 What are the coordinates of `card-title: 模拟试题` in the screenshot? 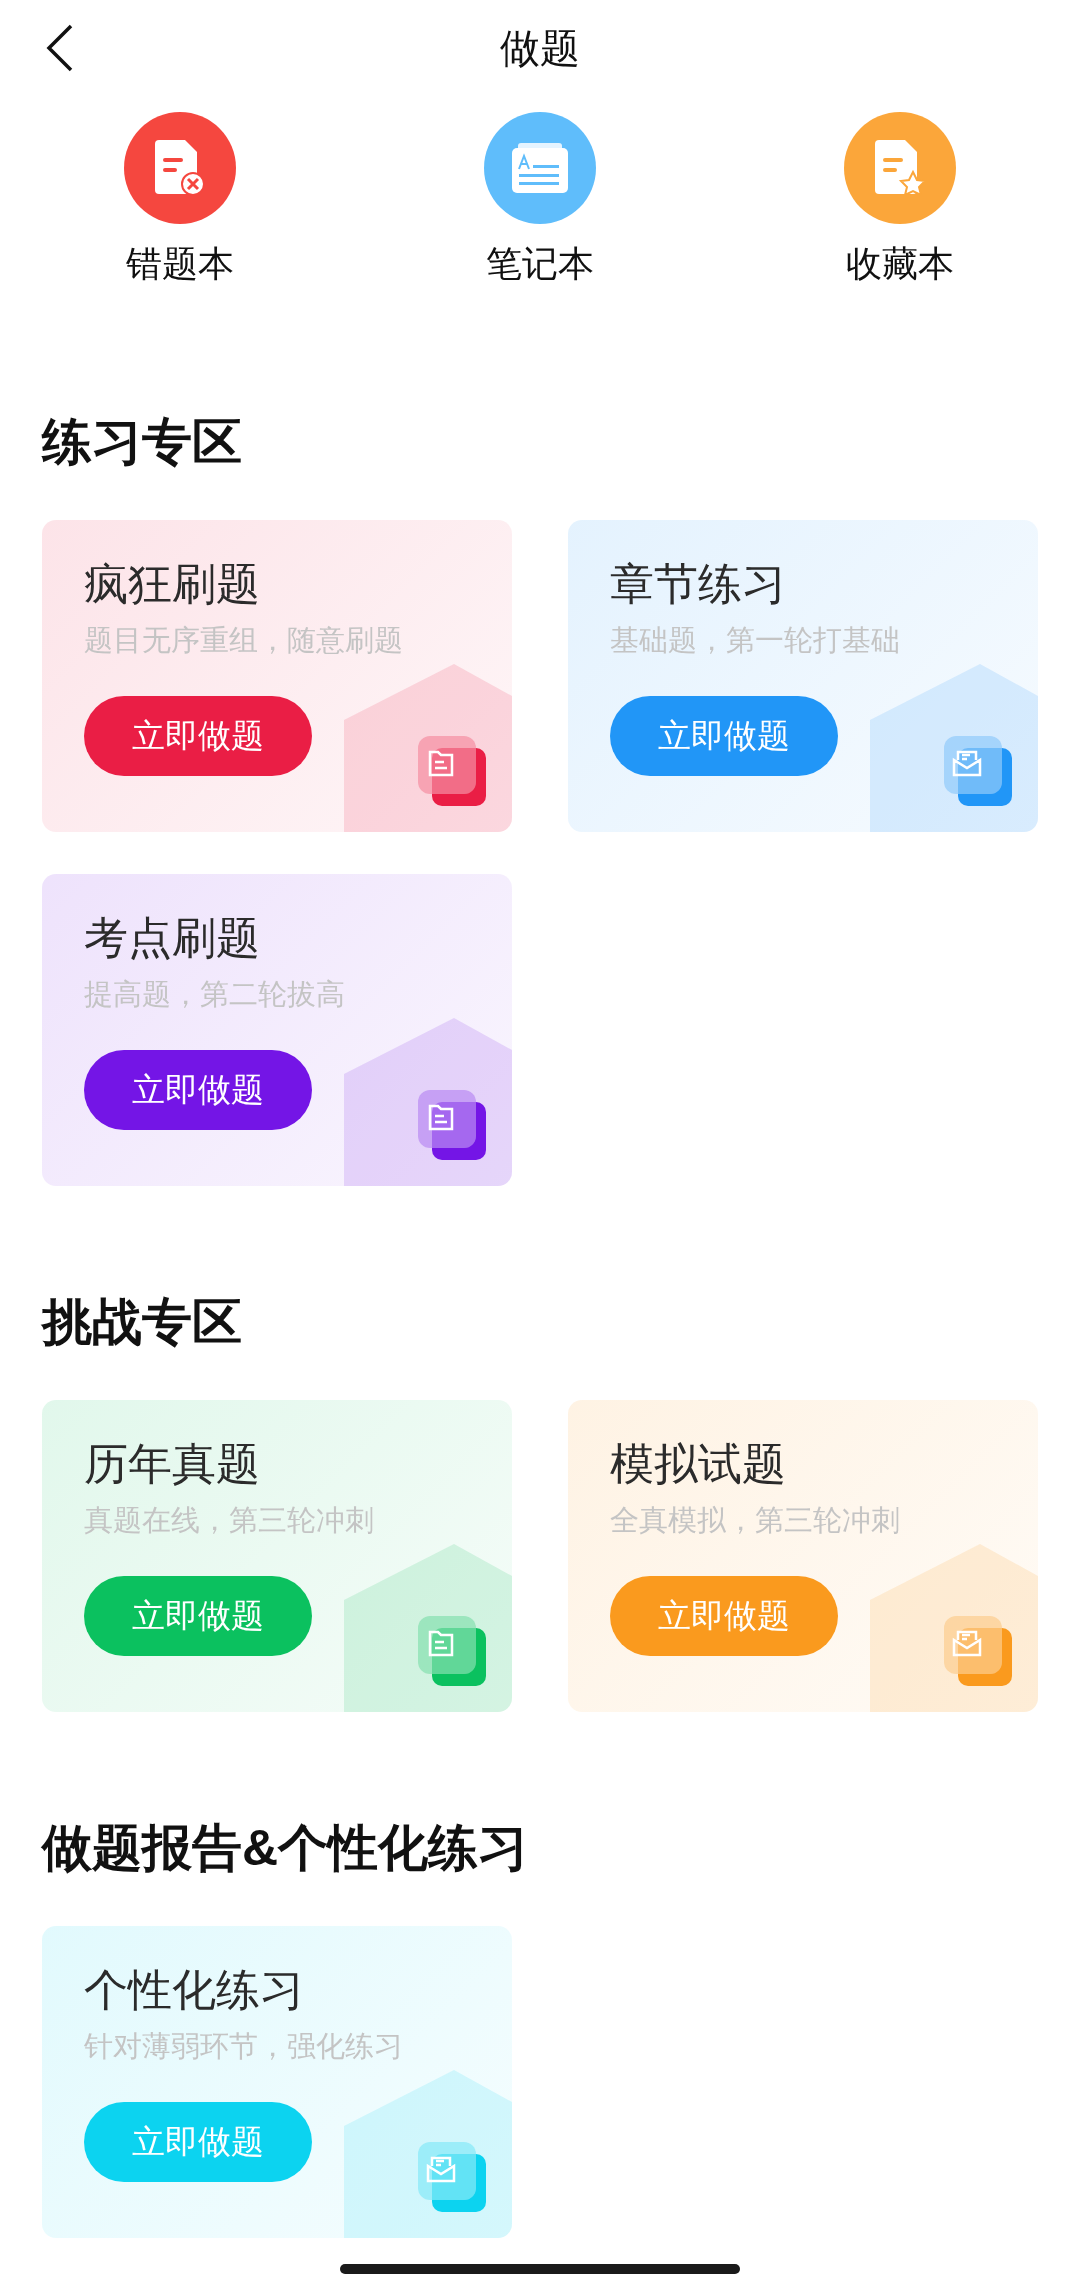 It's located at (698, 1464).